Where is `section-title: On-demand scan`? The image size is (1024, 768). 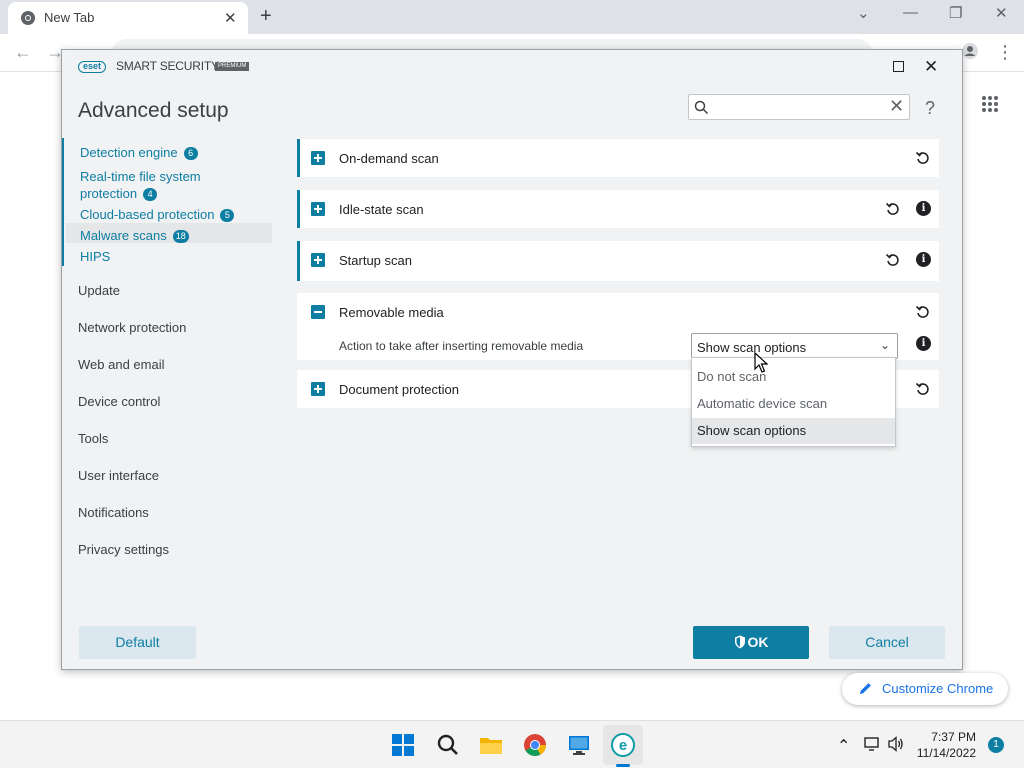 section-title: On-demand scan is located at coordinates (389, 158).